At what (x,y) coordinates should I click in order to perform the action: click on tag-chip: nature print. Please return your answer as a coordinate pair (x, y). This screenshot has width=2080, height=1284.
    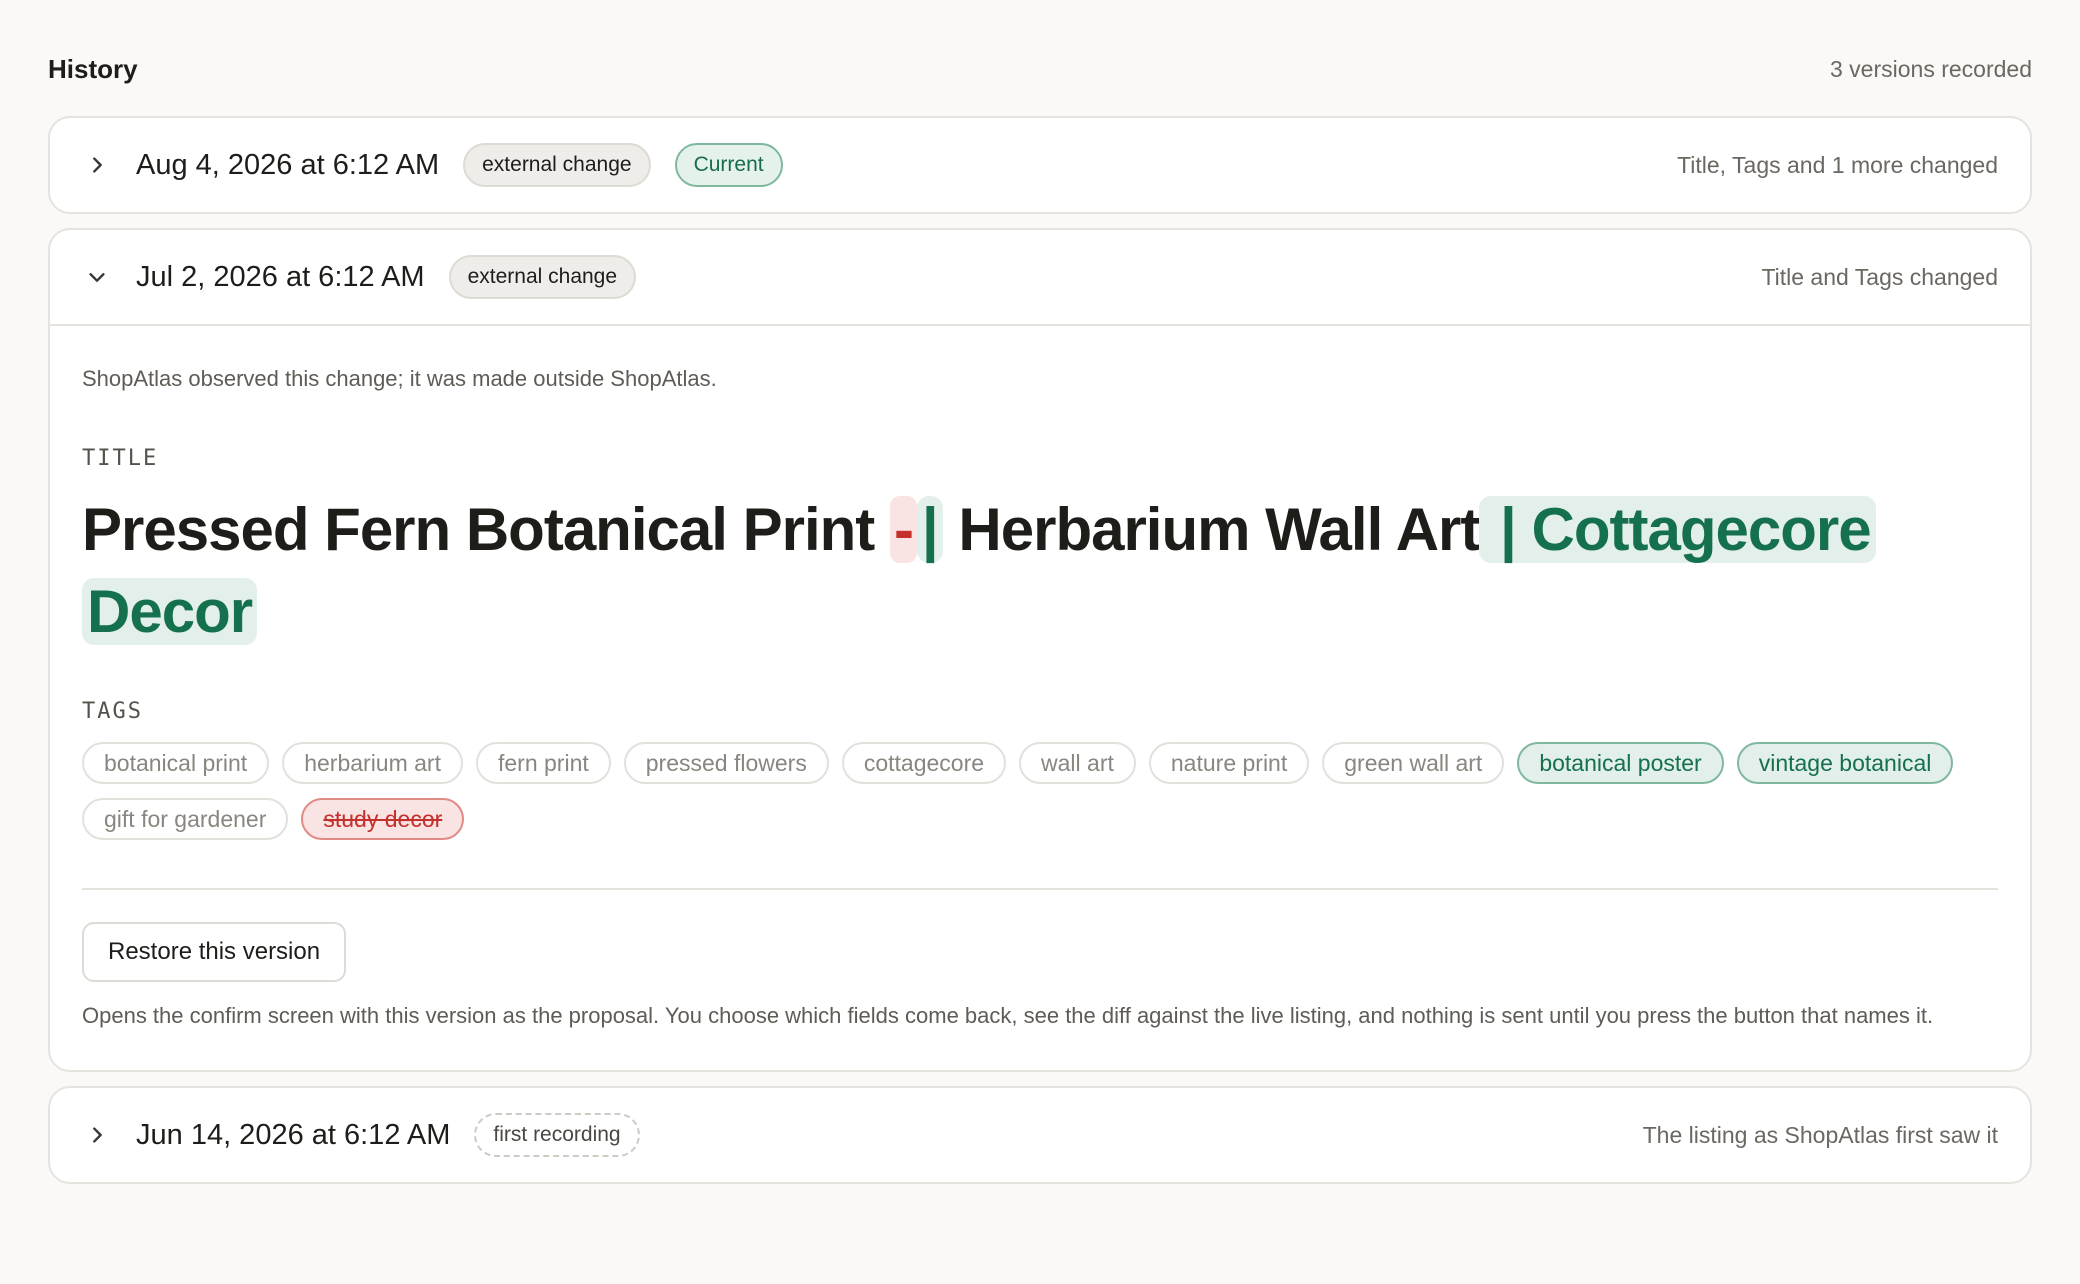
    Looking at the image, I should click on (1229, 763).